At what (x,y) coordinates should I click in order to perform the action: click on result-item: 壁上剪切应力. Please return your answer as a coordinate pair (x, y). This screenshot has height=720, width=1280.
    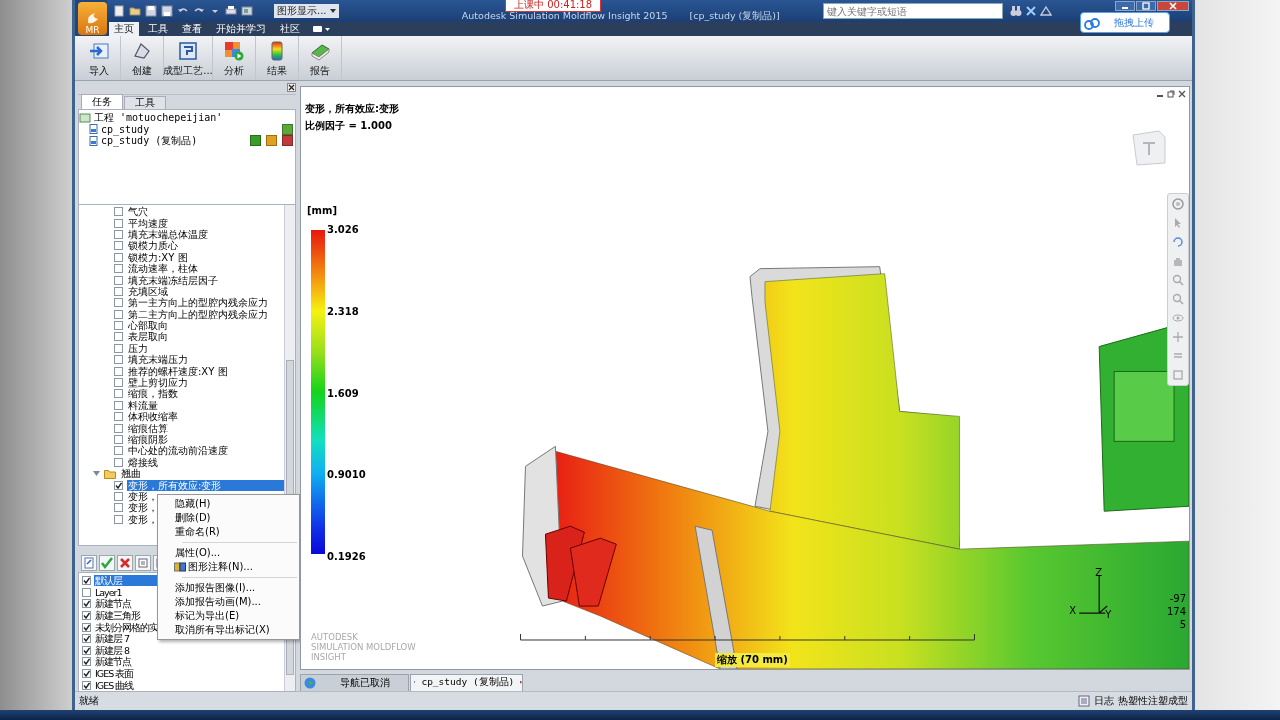
    Looking at the image, I should click on (205, 383).